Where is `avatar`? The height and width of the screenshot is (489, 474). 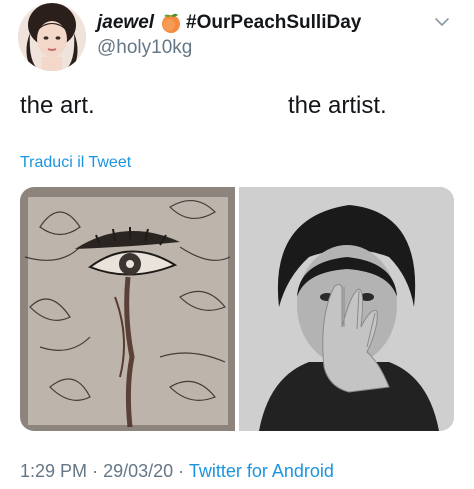 avatar is located at coordinates (52, 37).